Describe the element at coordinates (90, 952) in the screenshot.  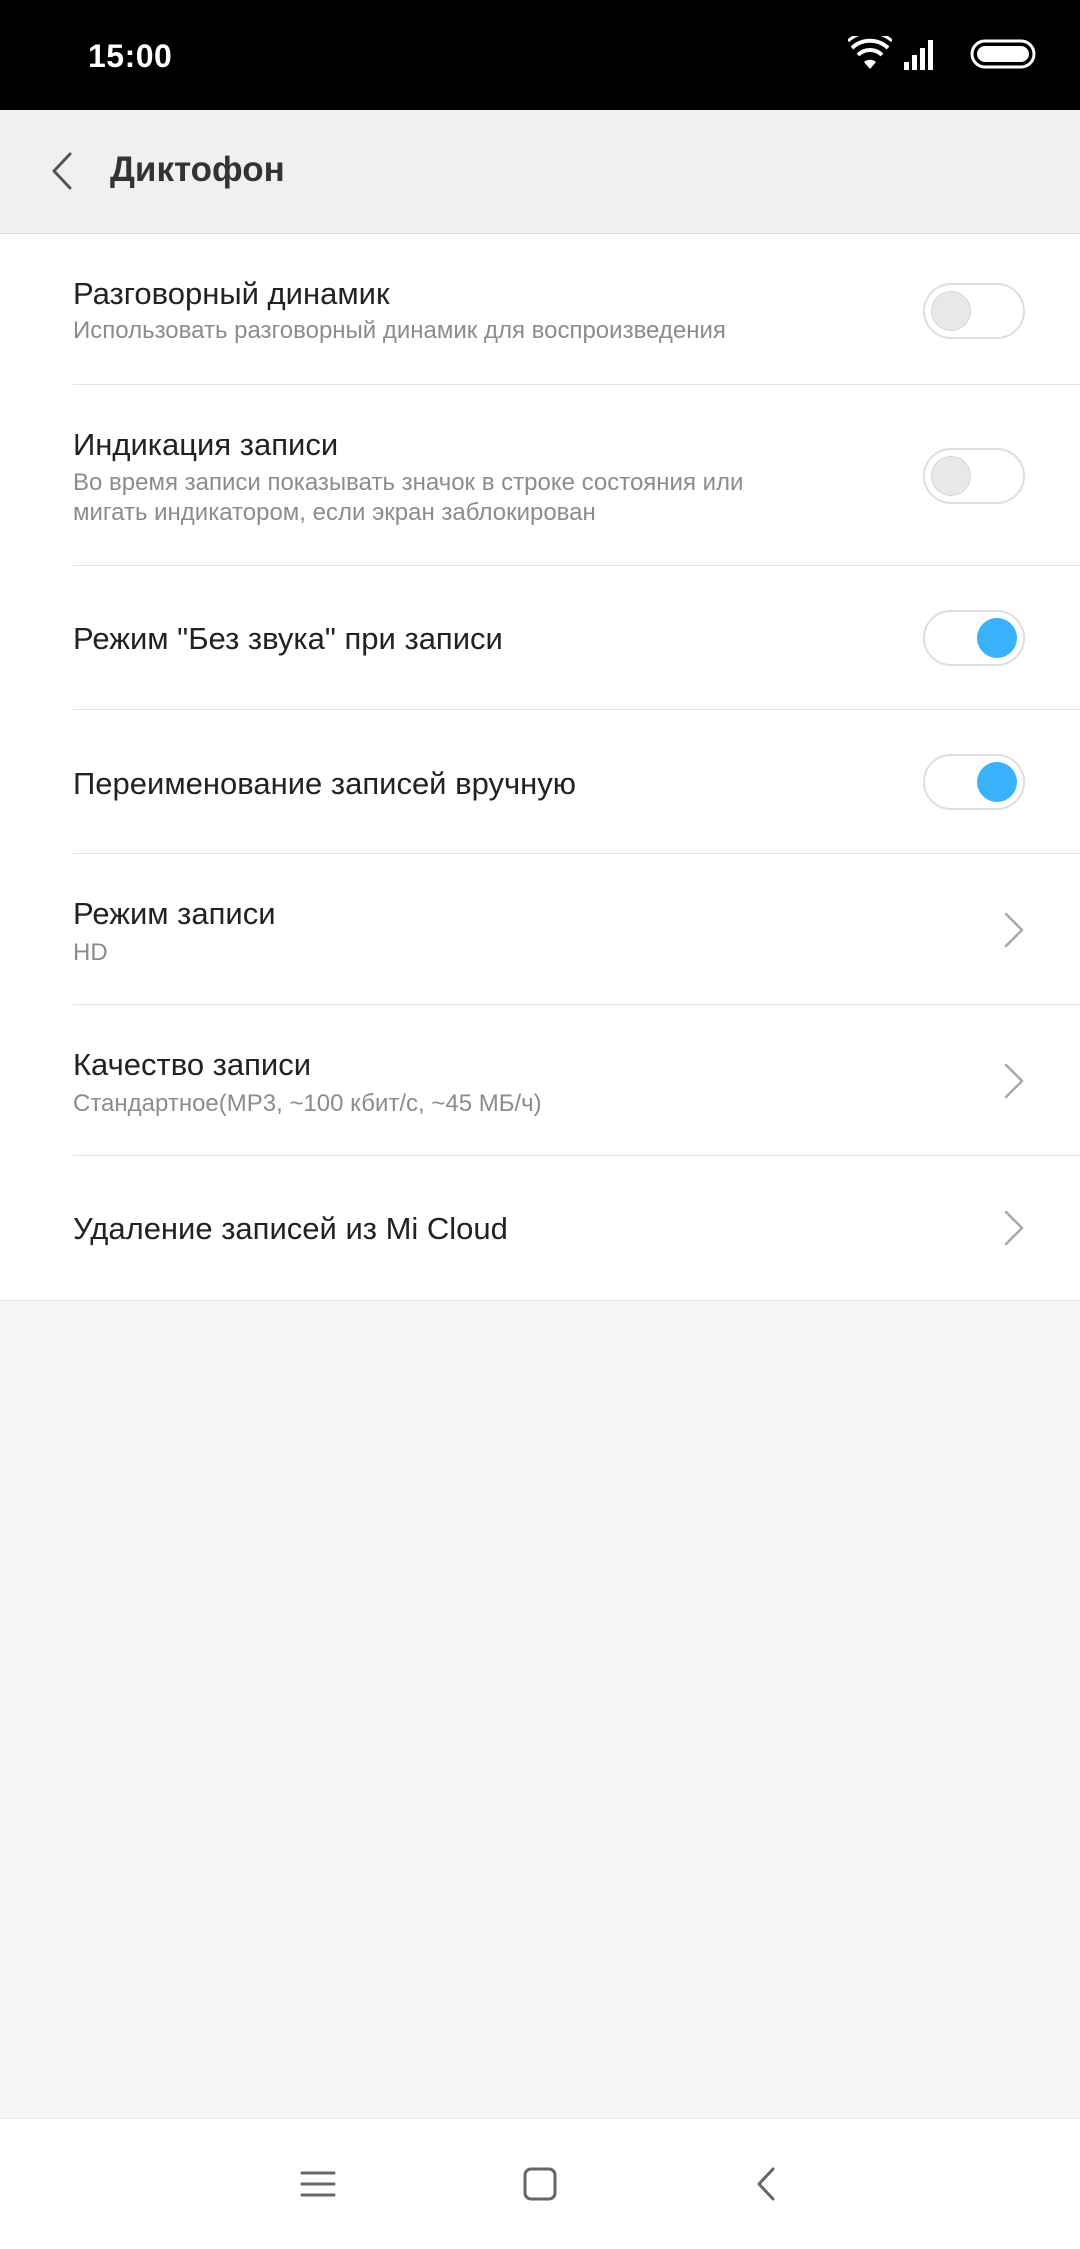
I see `setting-subtitle: HD` at that location.